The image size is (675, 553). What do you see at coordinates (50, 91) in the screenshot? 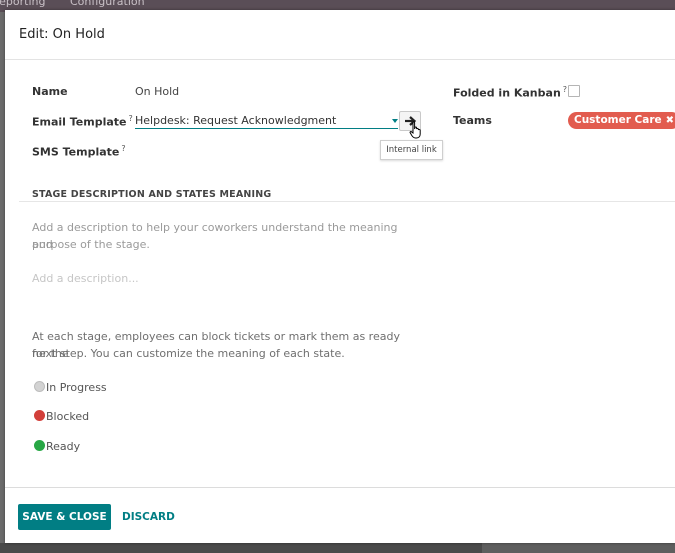
I see `name-label: Name` at bounding box center [50, 91].